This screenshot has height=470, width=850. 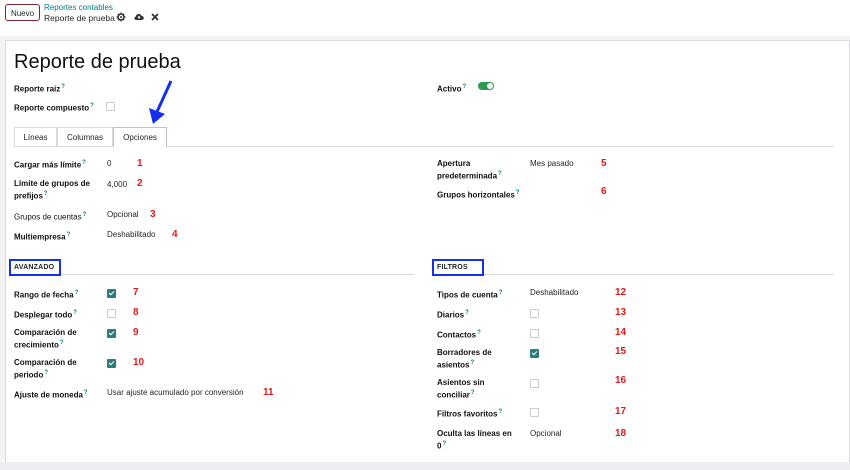 What do you see at coordinates (51, 395) in the screenshot?
I see `currency-adjustment-label: Ajuste de moneda?` at bounding box center [51, 395].